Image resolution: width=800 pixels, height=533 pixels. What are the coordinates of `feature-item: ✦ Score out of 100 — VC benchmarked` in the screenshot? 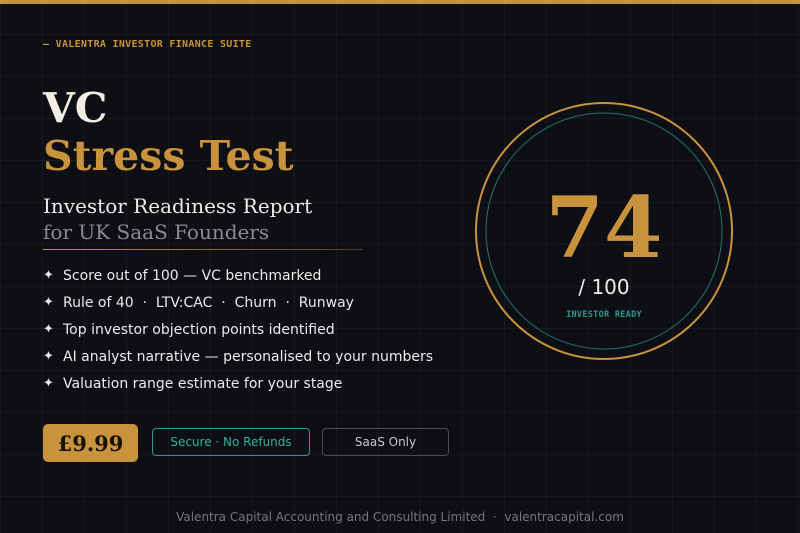 It's located at (238, 275).